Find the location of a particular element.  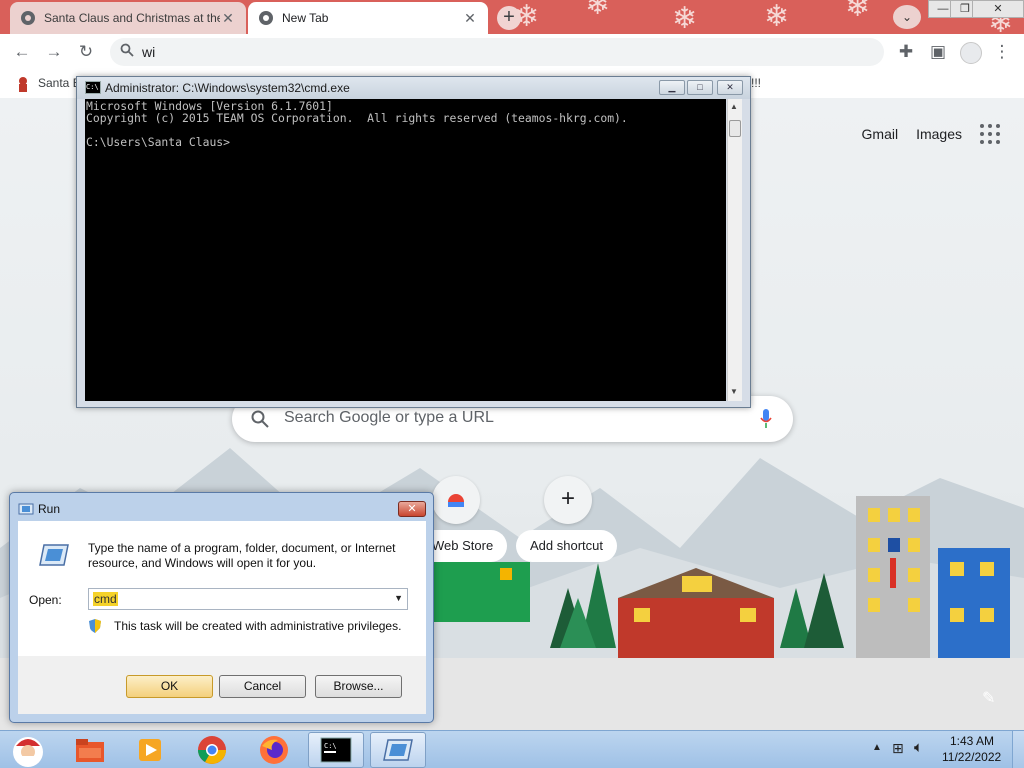

tab-title: New Tab is located at coordinates (305, 18).